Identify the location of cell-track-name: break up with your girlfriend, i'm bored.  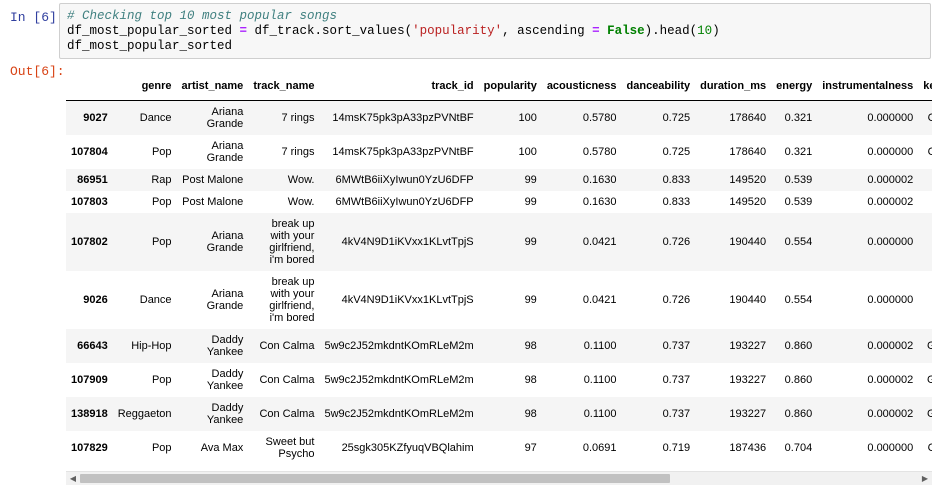
(292, 299).